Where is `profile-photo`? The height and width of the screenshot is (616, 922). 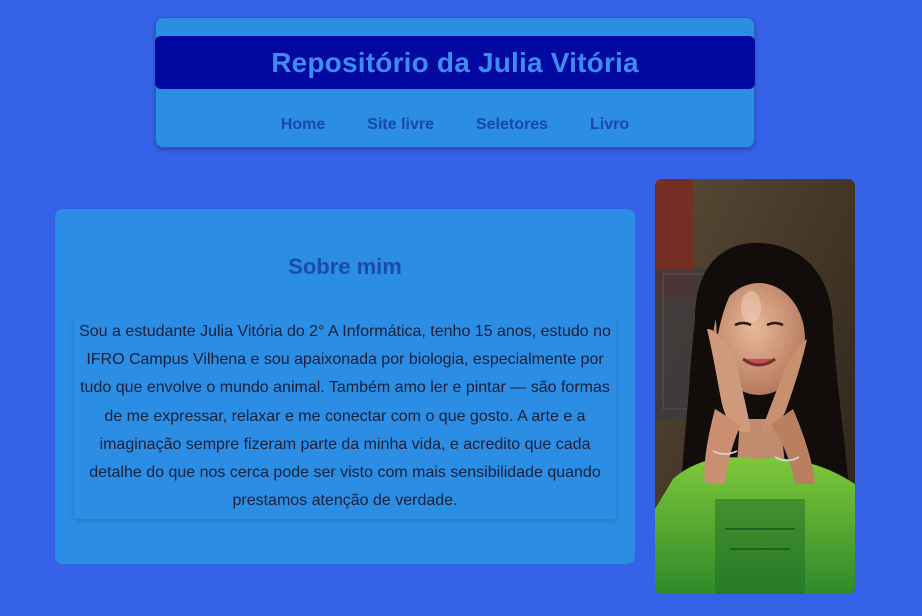 profile-photo is located at coordinates (755, 386).